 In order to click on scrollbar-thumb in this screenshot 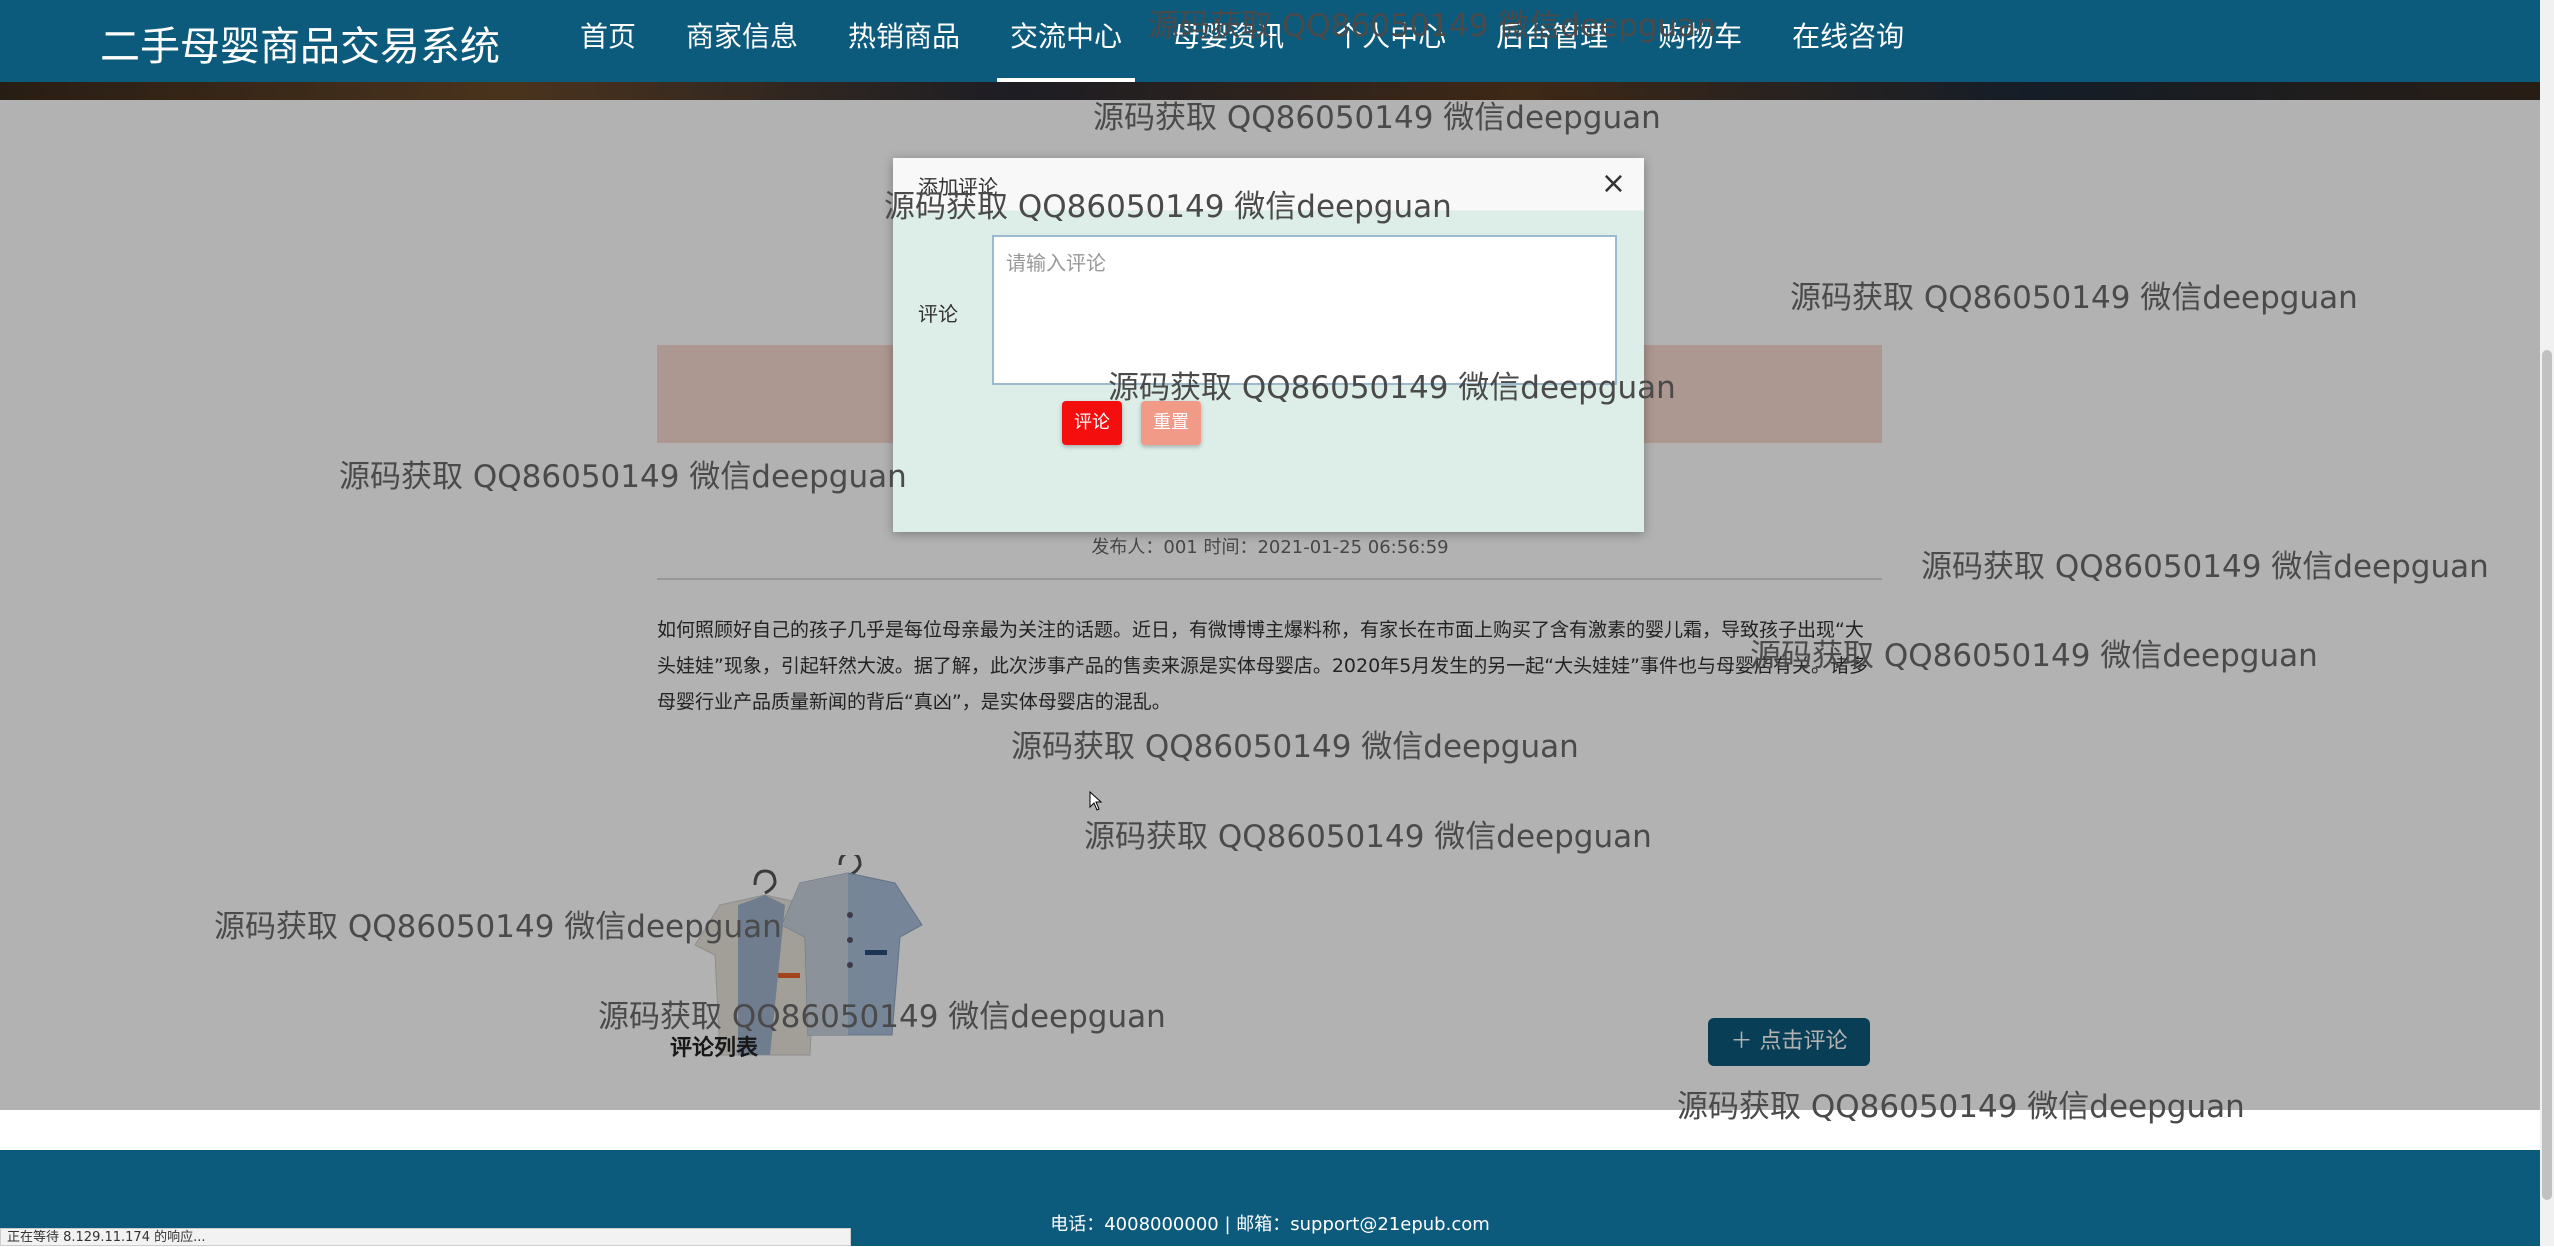, I will do `click(2547, 775)`.